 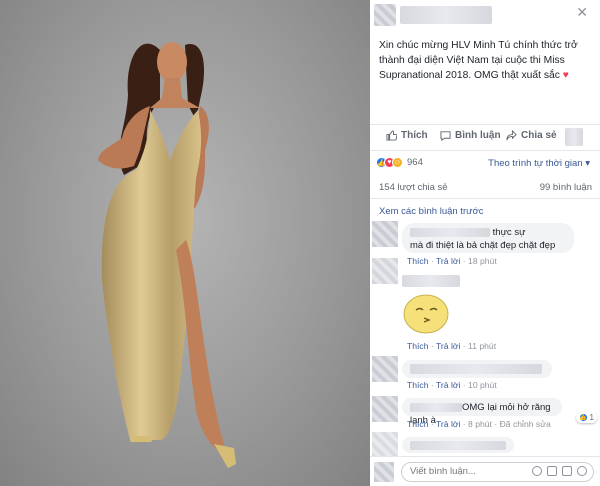 I want to click on sticker-face-icon, so click(x=426, y=314).